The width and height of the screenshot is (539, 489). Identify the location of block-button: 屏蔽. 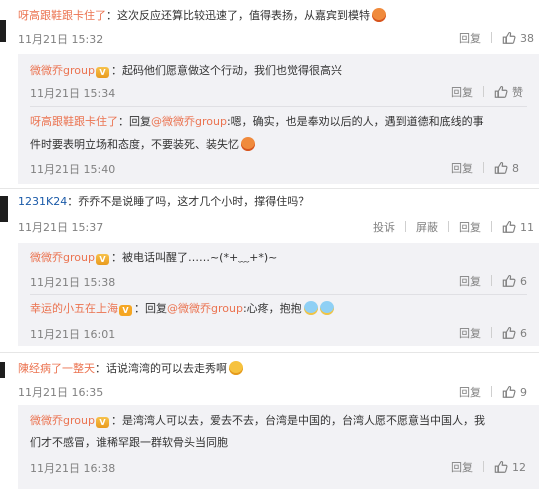
(427, 227).